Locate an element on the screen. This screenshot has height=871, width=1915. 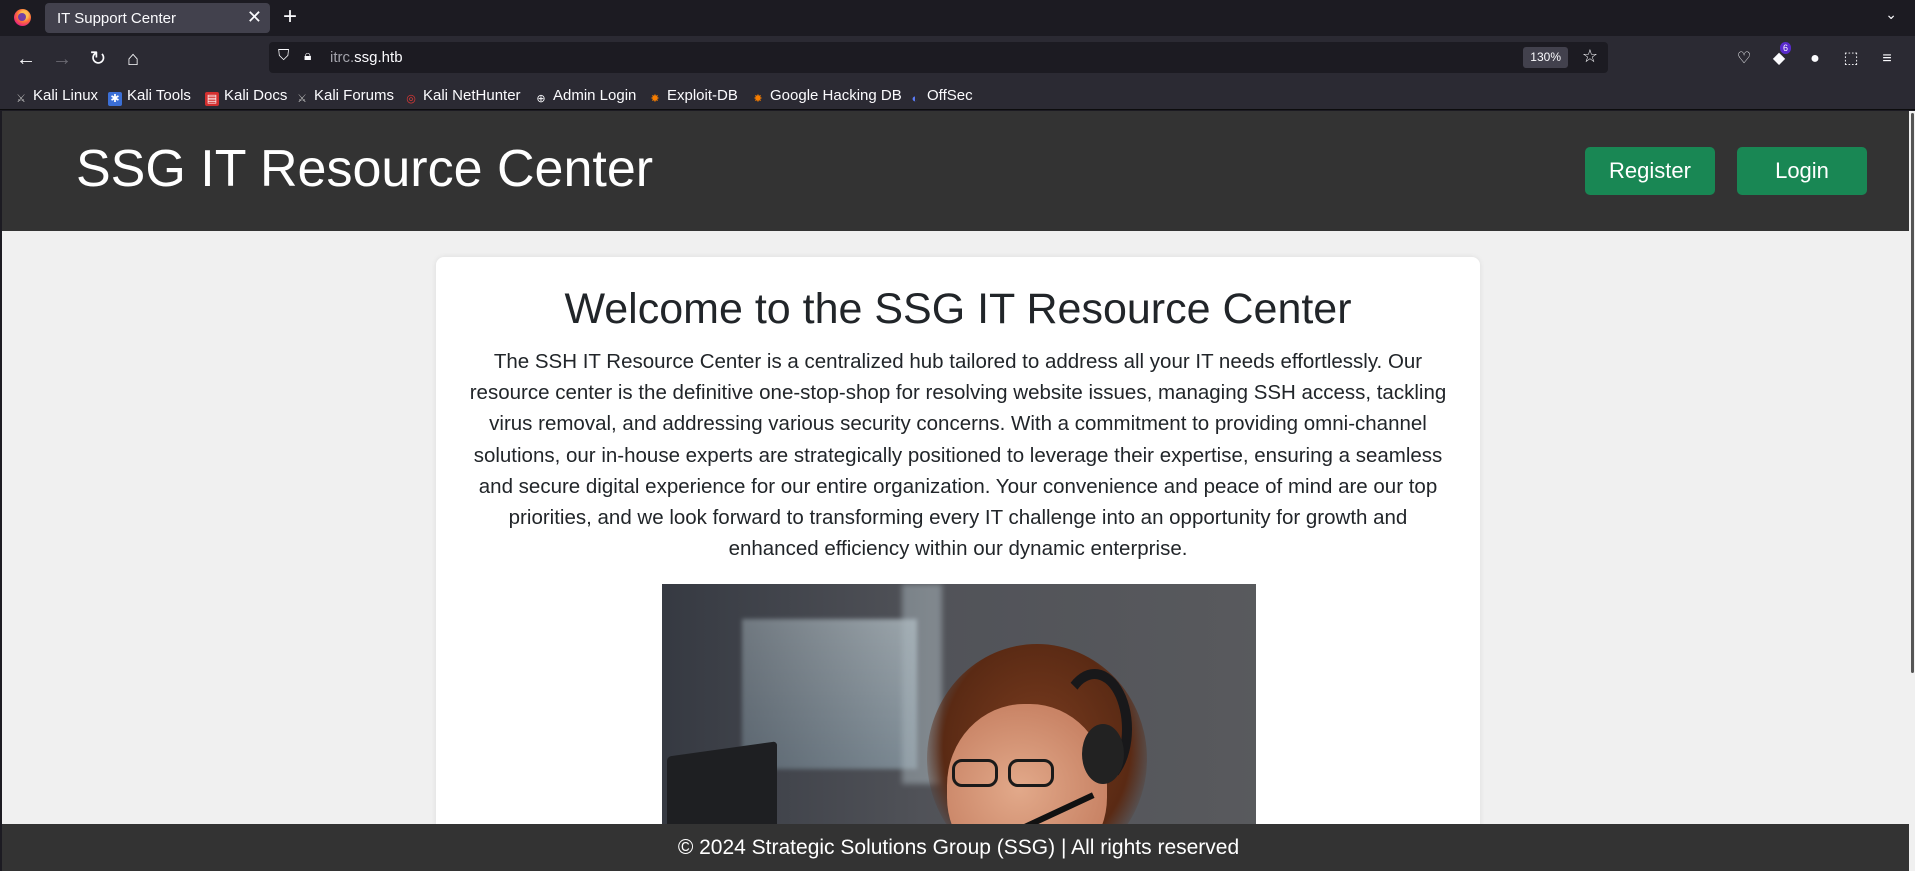
bookmark-kali-nethunter: ◎ Kali NetHunter is located at coordinates (462, 96).